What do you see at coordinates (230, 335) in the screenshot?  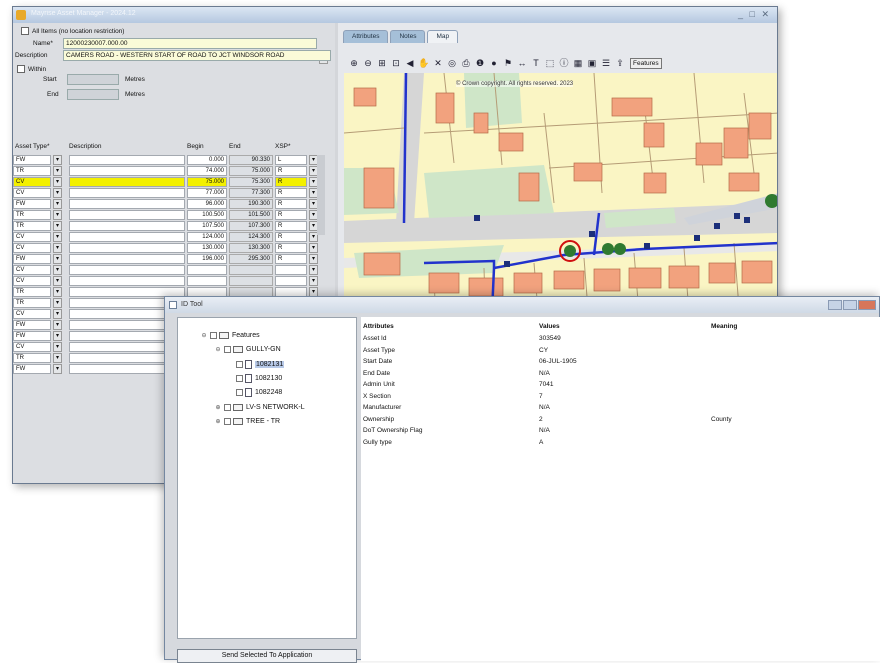 I see `tree-root: ⊖ Features` at bounding box center [230, 335].